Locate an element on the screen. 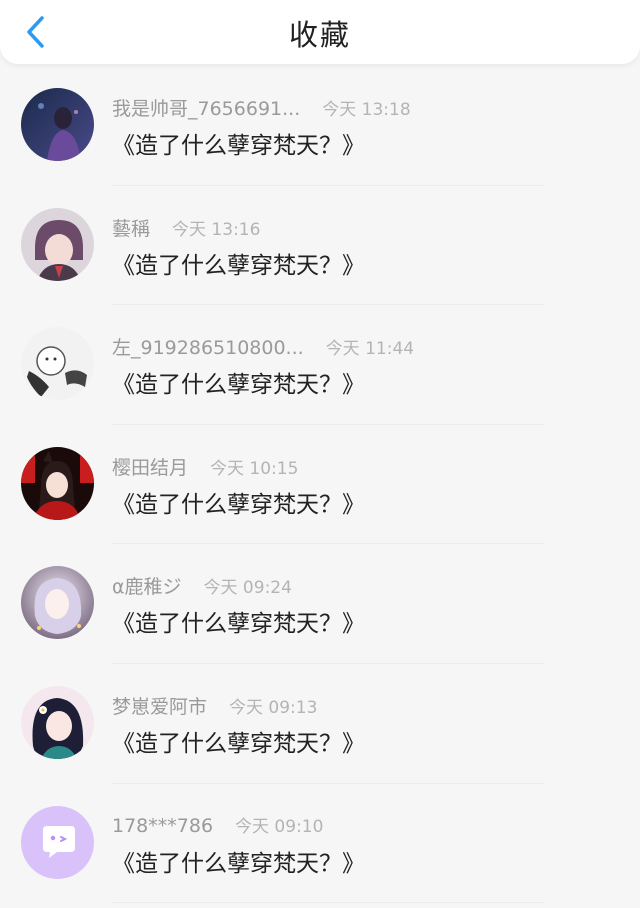 Image resolution: width=640 pixels, height=908 pixels. timestamp: 今天 11:44 is located at coordinates (370, 349).